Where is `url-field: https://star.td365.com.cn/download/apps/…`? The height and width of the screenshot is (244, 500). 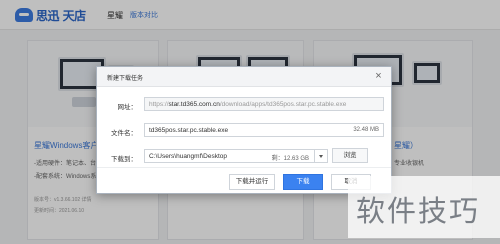 url-field: https://star.td365.com.cn/download/apps/… is located at coordinates (264, 104).